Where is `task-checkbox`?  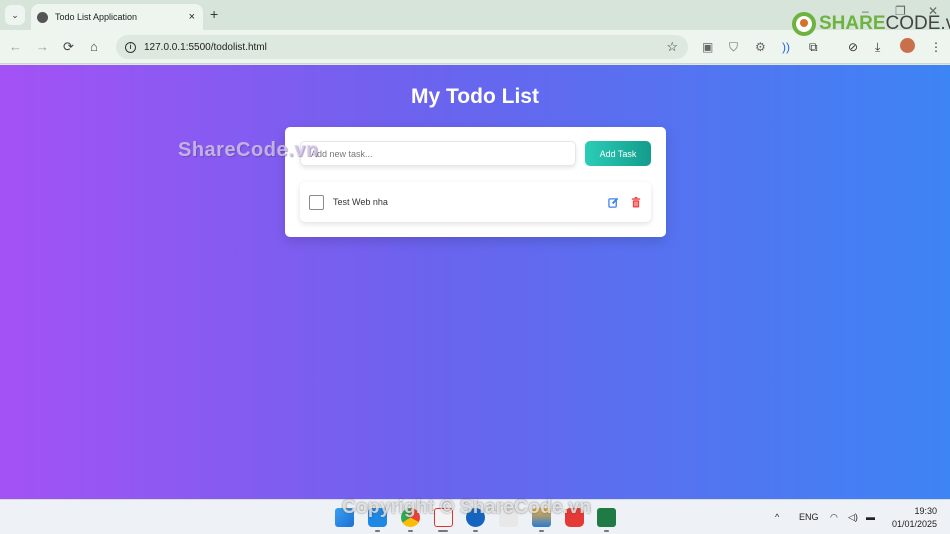 task-checkbox is located at coordinates (316, 202).